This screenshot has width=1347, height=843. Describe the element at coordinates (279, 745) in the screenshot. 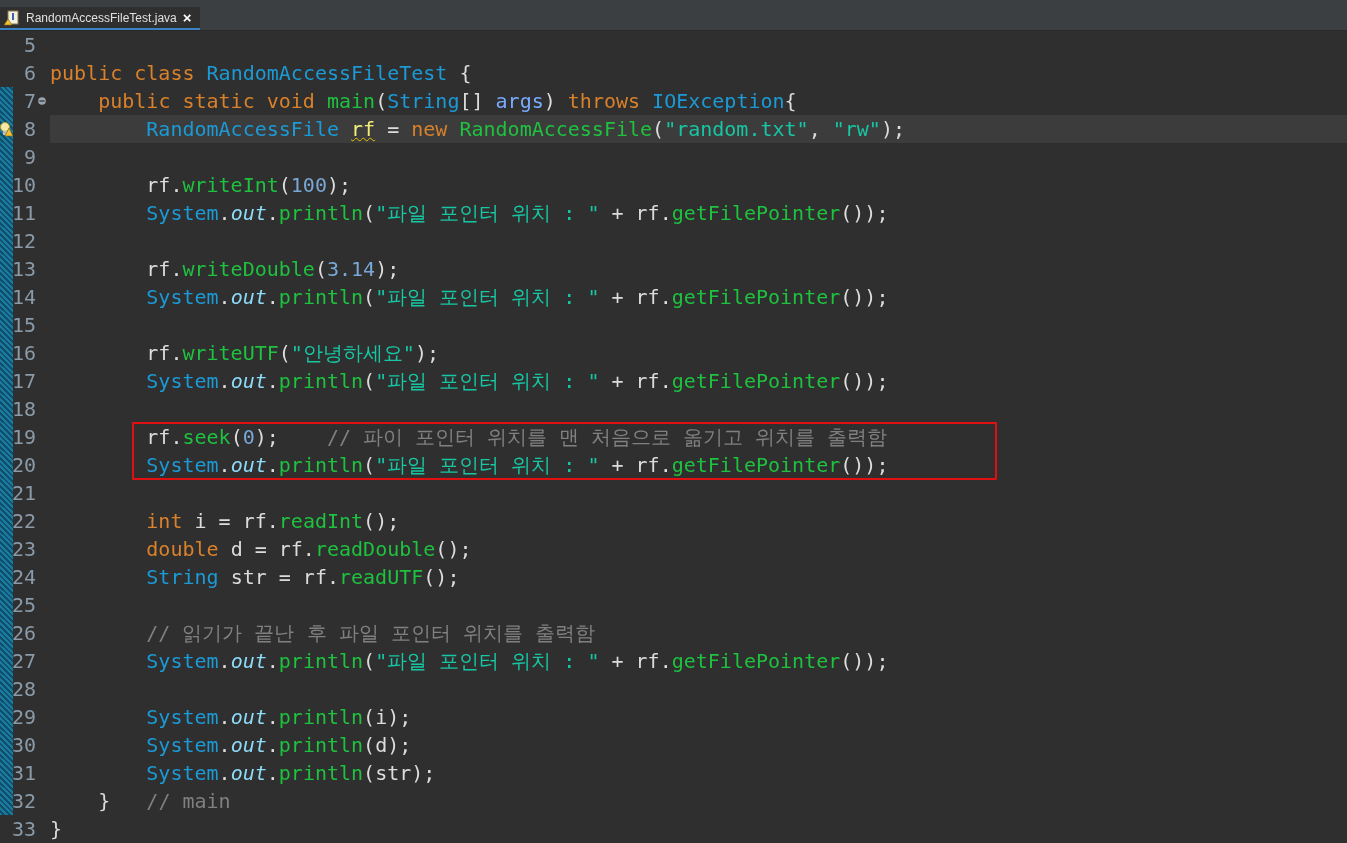

I see `code-line: System.out.println(d);` at that location.